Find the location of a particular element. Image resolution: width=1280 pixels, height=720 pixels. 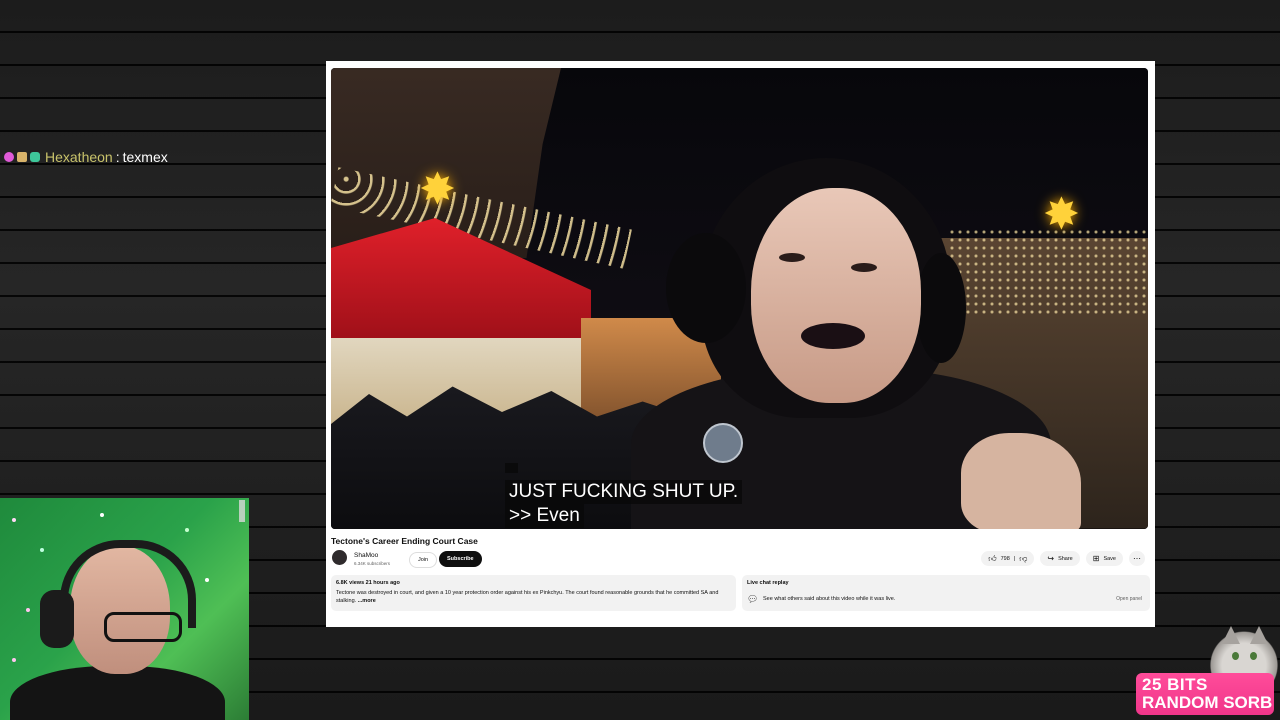

captions: JUST FUCKING SHUT UP. >> Even is located at coordinates (695, 492).